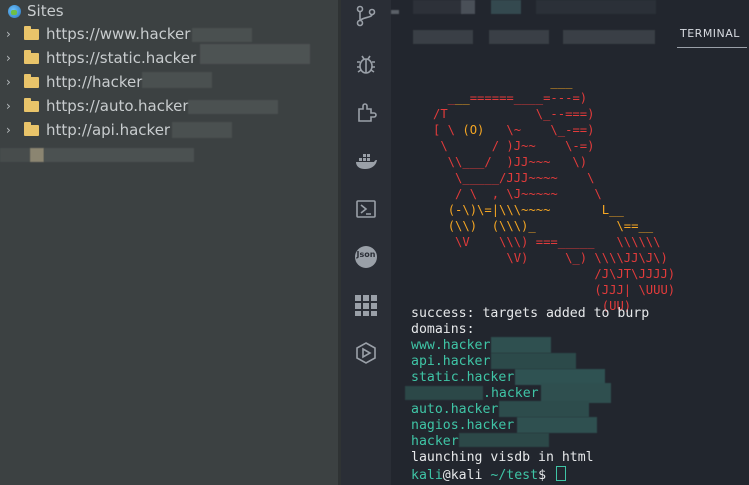 The width and height of the screenshot is (749, 485). I want to click on docker-icon, so click(366, 161).